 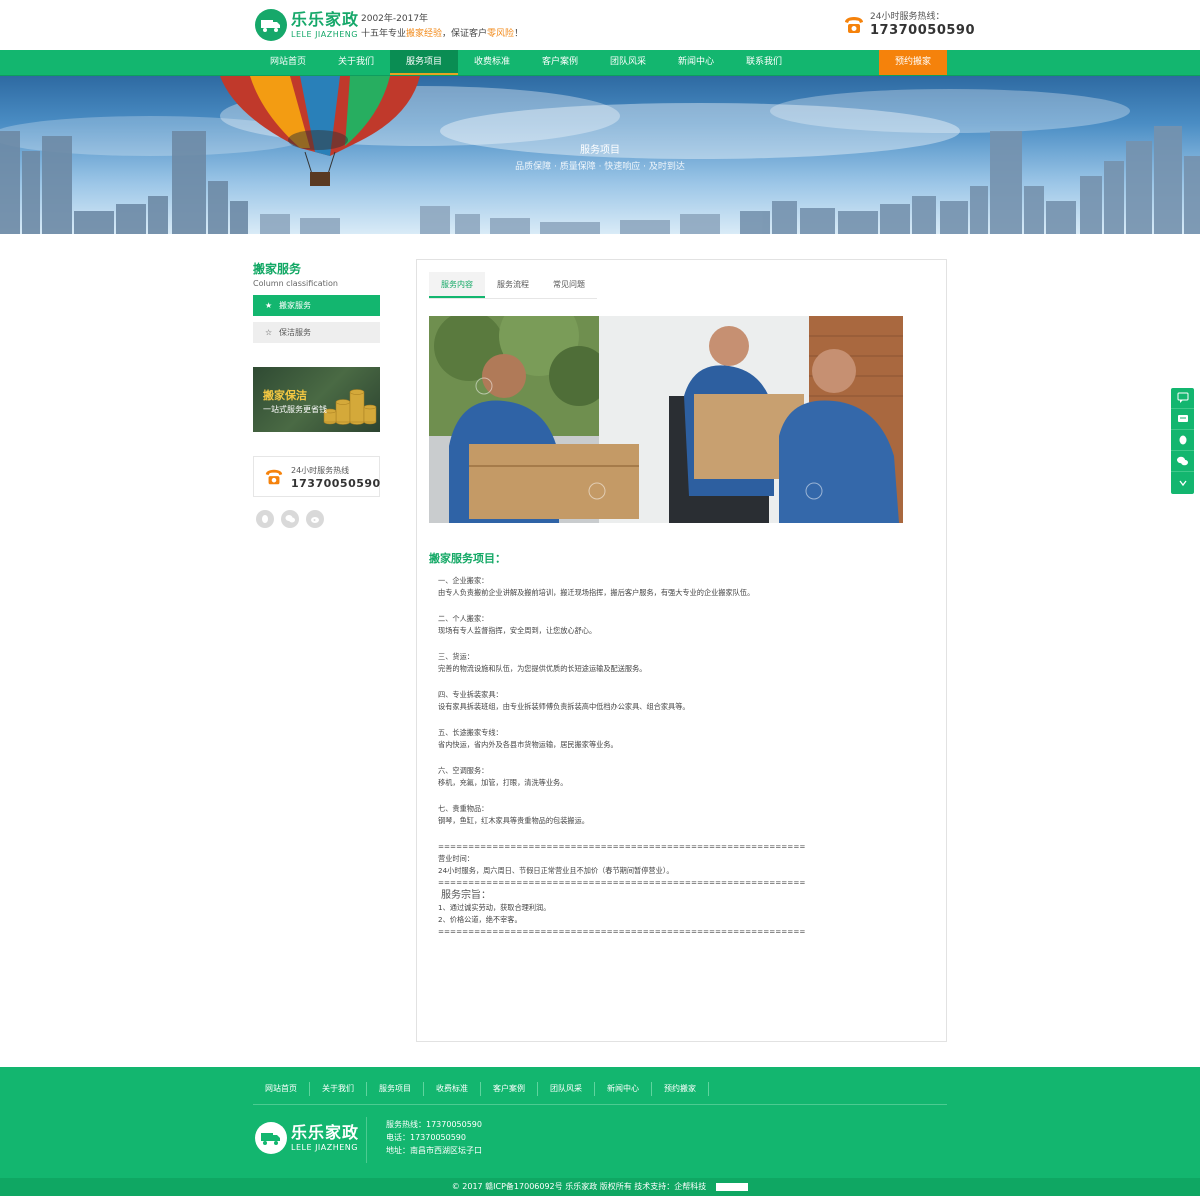 I want to click on service-heading: 四、专业拆装家具：, so click(x=470, y=694).